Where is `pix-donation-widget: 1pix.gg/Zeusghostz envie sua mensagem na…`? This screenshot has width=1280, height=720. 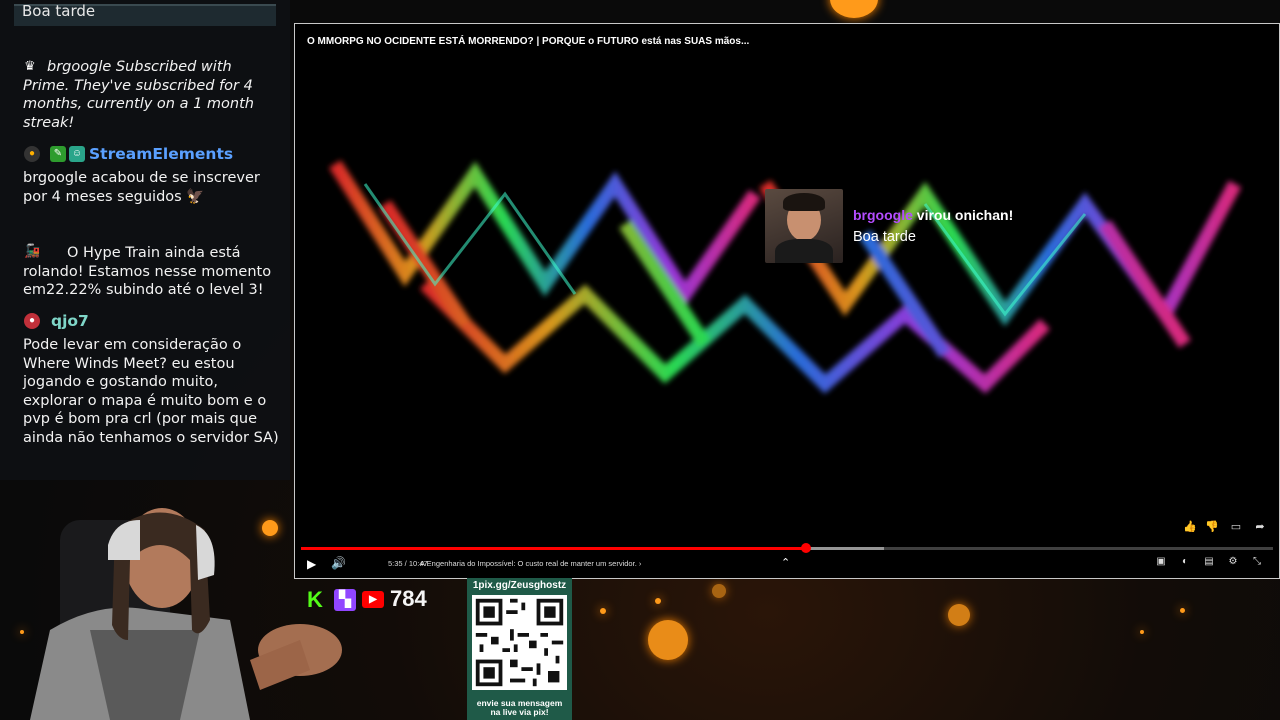 pix-donation-widget: 1pix.gg/Zeusghostz envie sua mensagem na… is located at coordinates (519, 649).